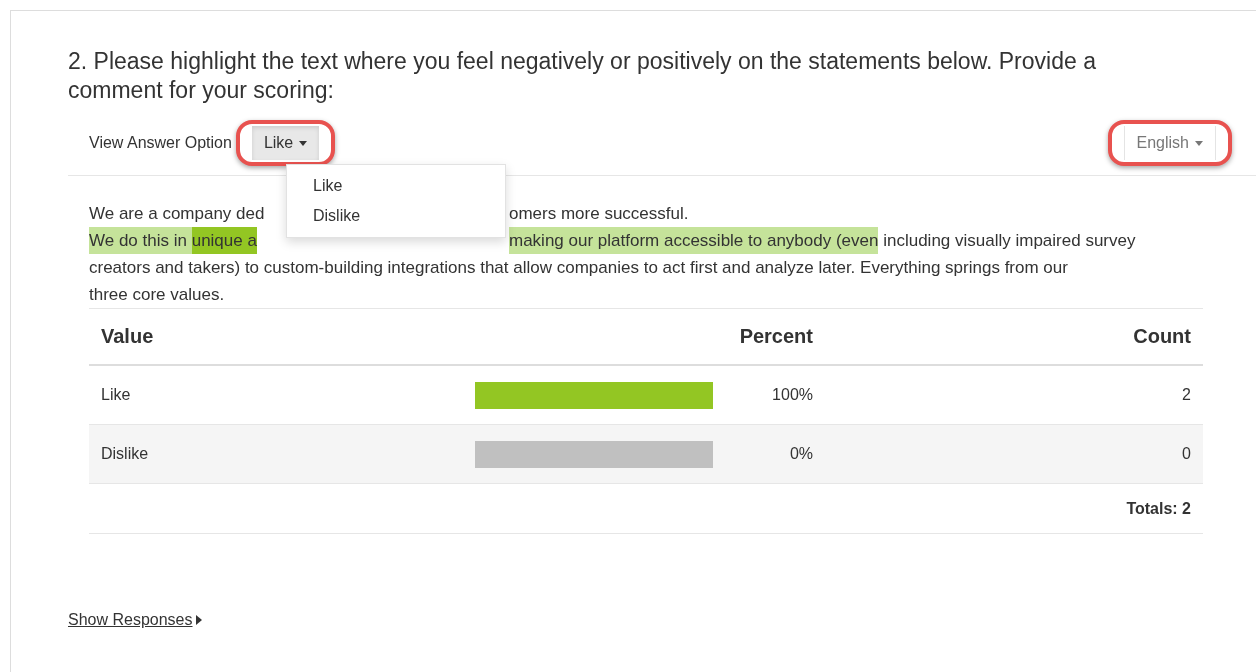 This screenshot has height=672, width=1256. Describe the element at coordinates (140, 240) in the screenshot. I see `highlighted-text: We do this in` at that location.